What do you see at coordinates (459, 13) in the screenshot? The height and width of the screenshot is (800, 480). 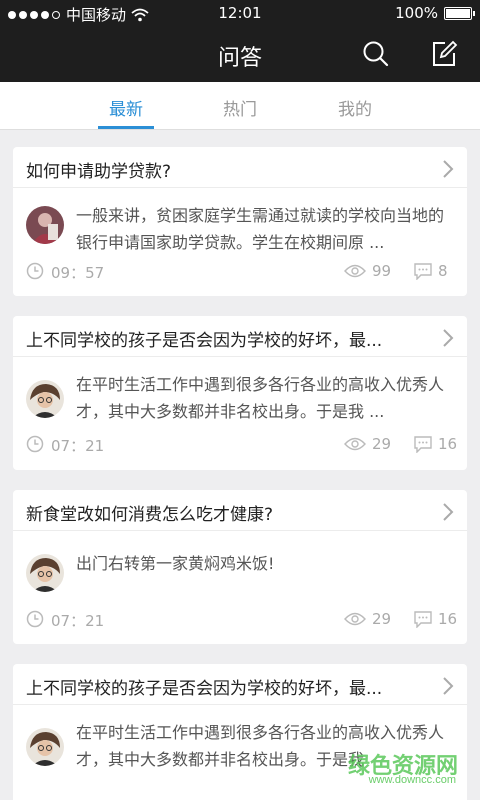 I see `battery-icon` at bounding box center [459, 13].